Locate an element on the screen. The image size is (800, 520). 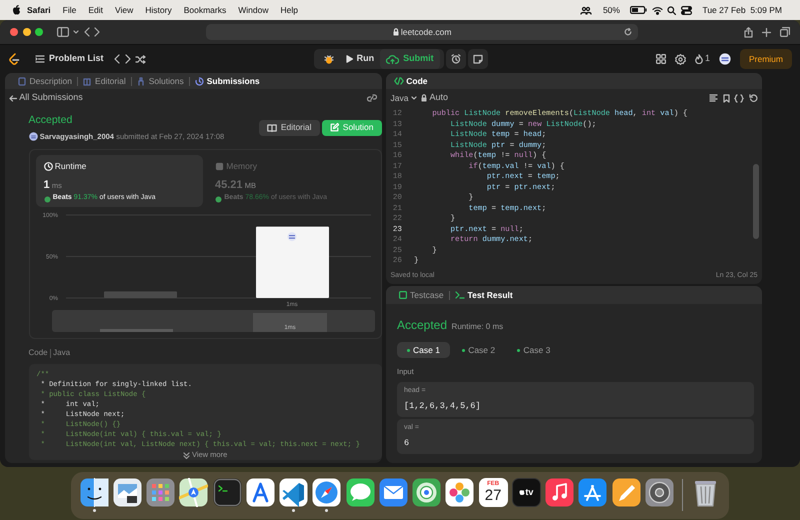
note-icon is located at coordinates (478, 59).